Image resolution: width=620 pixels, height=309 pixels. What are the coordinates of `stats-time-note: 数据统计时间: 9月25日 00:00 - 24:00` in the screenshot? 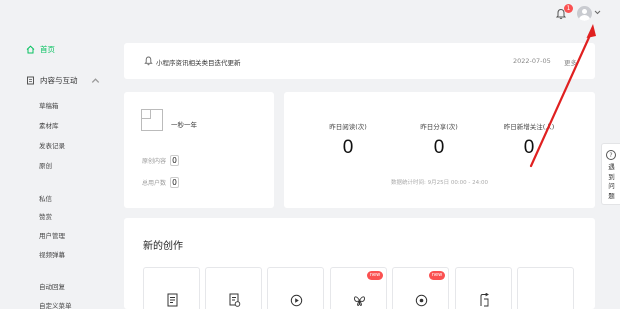 It's located at (439, 183).